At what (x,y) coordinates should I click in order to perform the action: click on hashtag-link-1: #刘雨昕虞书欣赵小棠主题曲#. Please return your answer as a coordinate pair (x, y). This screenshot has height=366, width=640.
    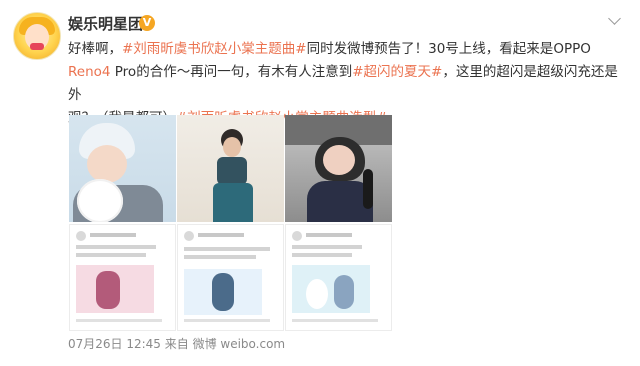
    Looking at the image, I should click on (214, 49).